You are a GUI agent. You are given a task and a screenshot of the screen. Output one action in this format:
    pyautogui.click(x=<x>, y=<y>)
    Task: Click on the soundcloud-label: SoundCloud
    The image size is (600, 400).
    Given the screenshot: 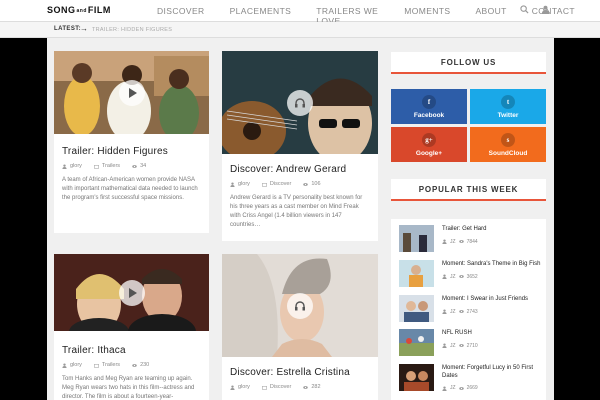 What is the action you would take?
    pyautogui.click(x=508, y=153)
    